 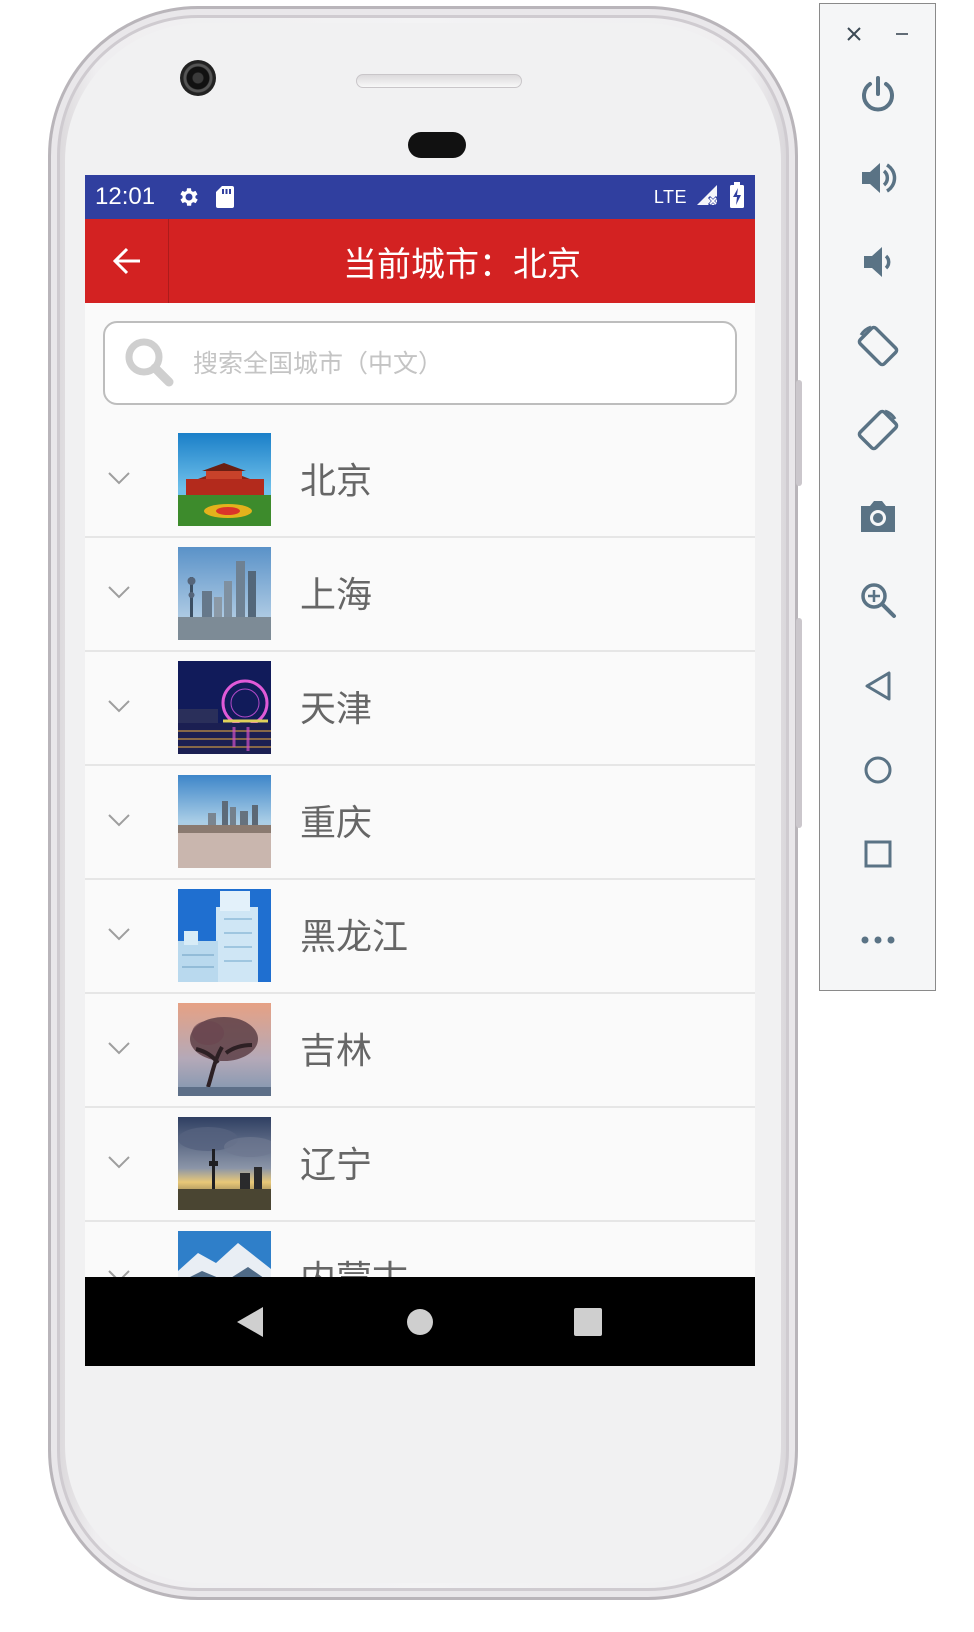 I want to click on zoom-icon, so click(x=878, y=600).